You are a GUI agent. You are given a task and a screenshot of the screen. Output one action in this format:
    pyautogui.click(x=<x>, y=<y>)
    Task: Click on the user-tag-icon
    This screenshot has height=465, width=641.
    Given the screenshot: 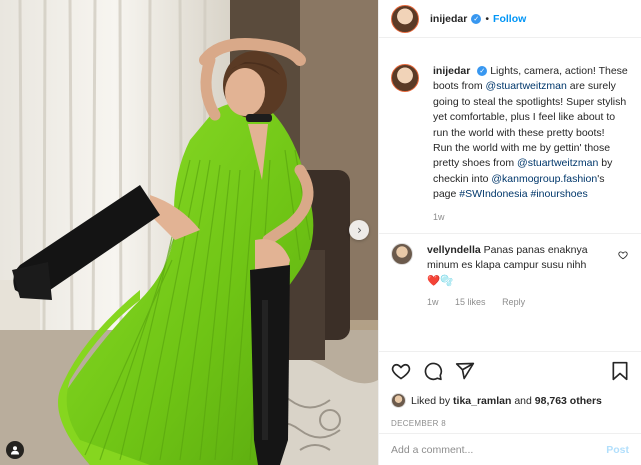 What is the action you would take?
    pyautogui.click(x=15, y=450)
    